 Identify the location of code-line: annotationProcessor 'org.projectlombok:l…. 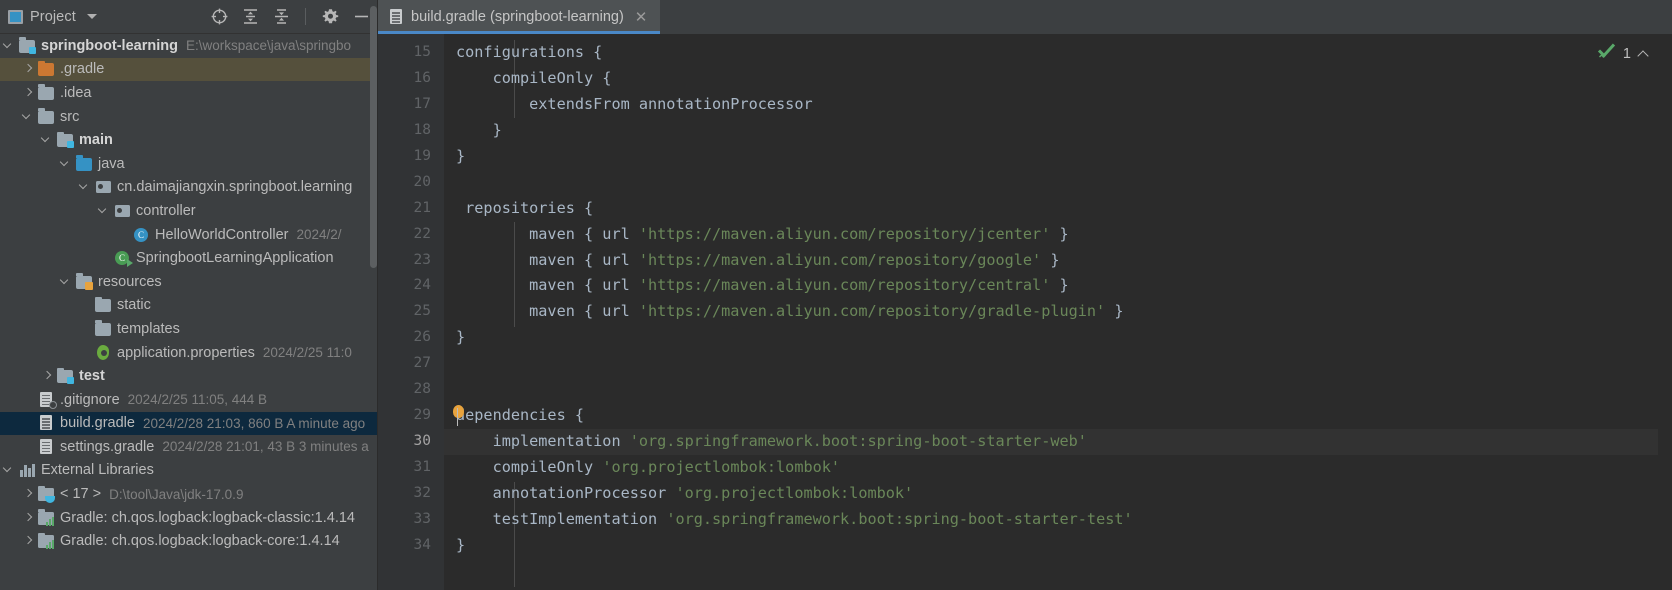
(1058, 494).